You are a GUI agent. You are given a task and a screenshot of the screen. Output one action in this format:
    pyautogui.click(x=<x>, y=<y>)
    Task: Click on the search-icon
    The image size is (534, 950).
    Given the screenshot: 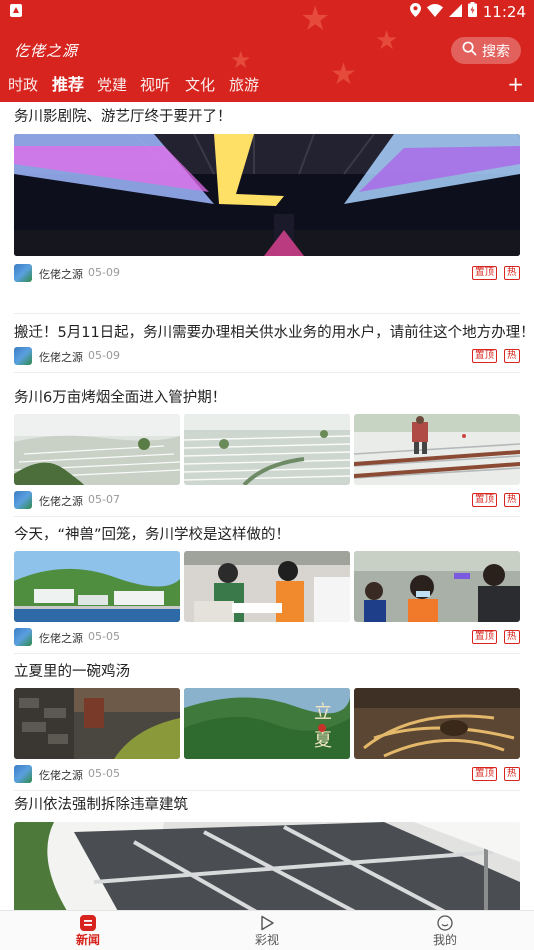 What is the action you would take?
    pyautogui.click(x=469, y=50)
    